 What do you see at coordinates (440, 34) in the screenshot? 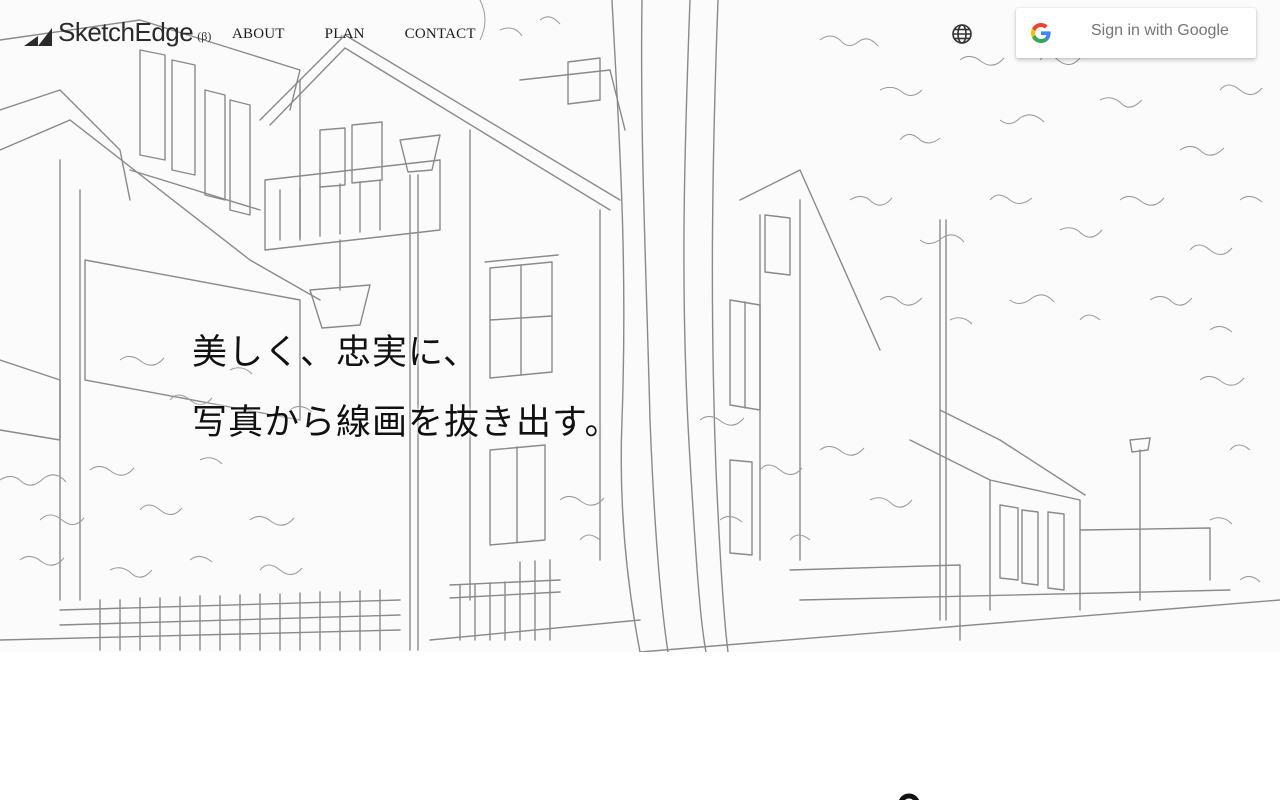
I see `nav-contact: CONTACT` at bounding box center [440, 34].